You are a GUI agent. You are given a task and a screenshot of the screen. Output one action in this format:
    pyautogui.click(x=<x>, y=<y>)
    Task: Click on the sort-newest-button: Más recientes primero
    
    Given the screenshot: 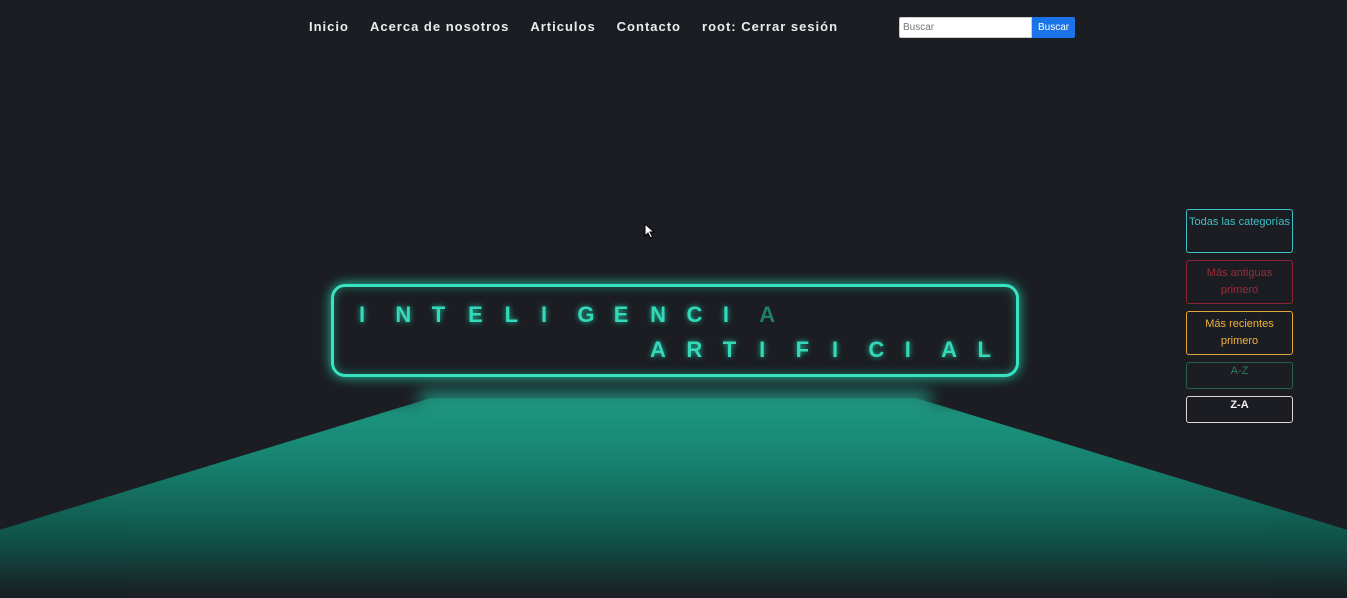 What is the action you would take?
    pyautogui.click(x=1239, y=333)
    